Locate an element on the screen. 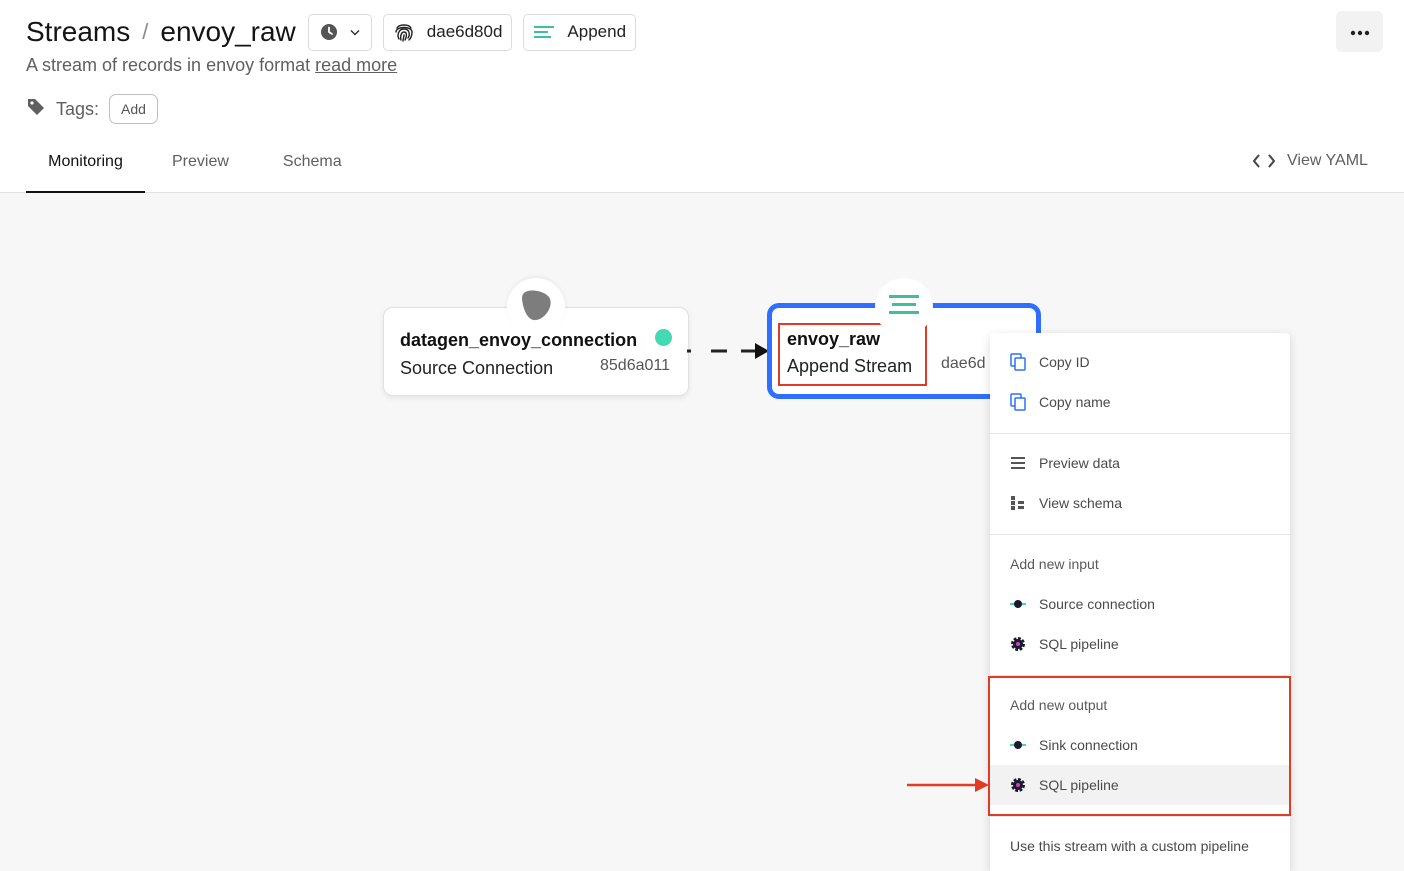 Image resolution: width=1404 pixels, height=871 pixels. source-node-type: Source Connection is located at coordinates (477, 368).